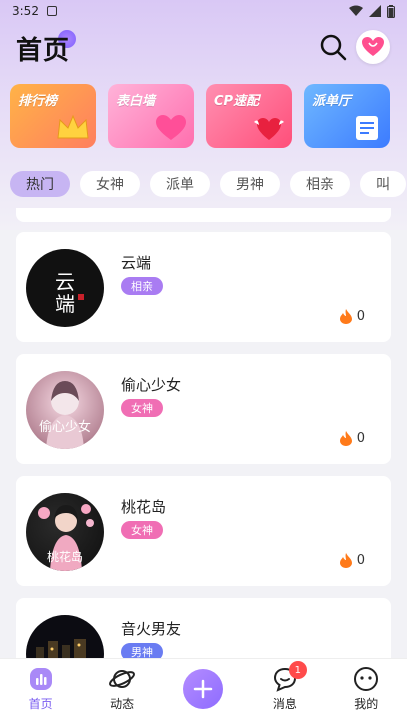 This screenshot has width=407, height=723. What do you see at coordinates (284, 704) in the screenshot?
I see `nav-label: 消息` at bounding box center [284, 704].